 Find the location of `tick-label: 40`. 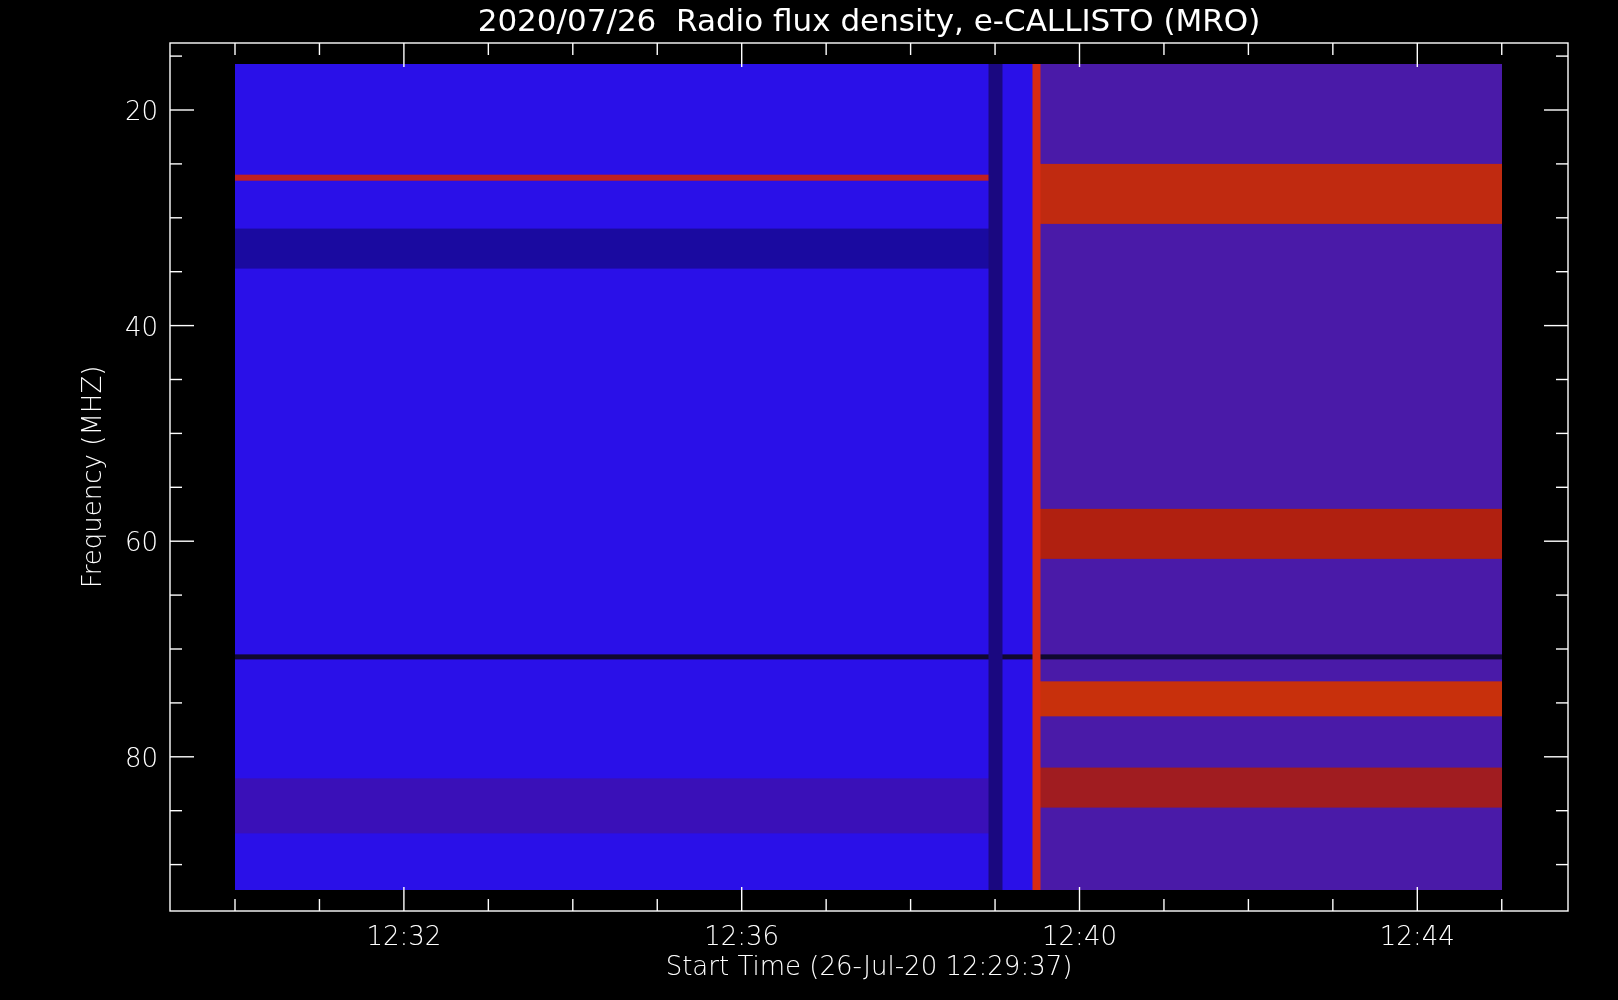

tick-label: 40 is located at coordinates (141, 326).